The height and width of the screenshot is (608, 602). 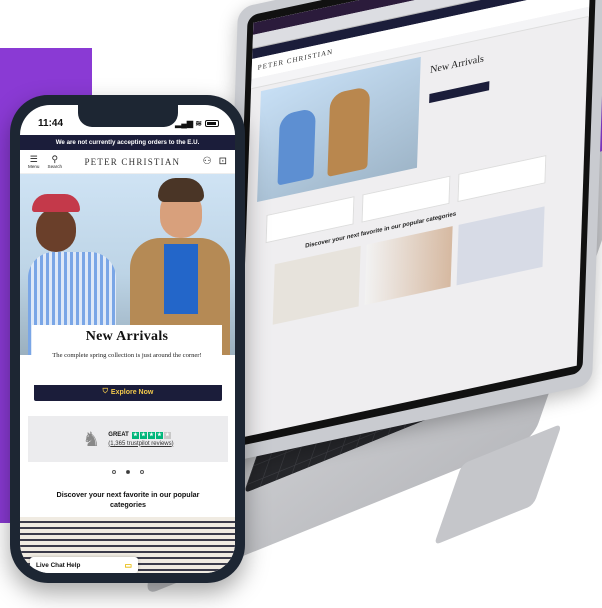 I want to click on menu-label: Menu, so click(x=34, y=166).